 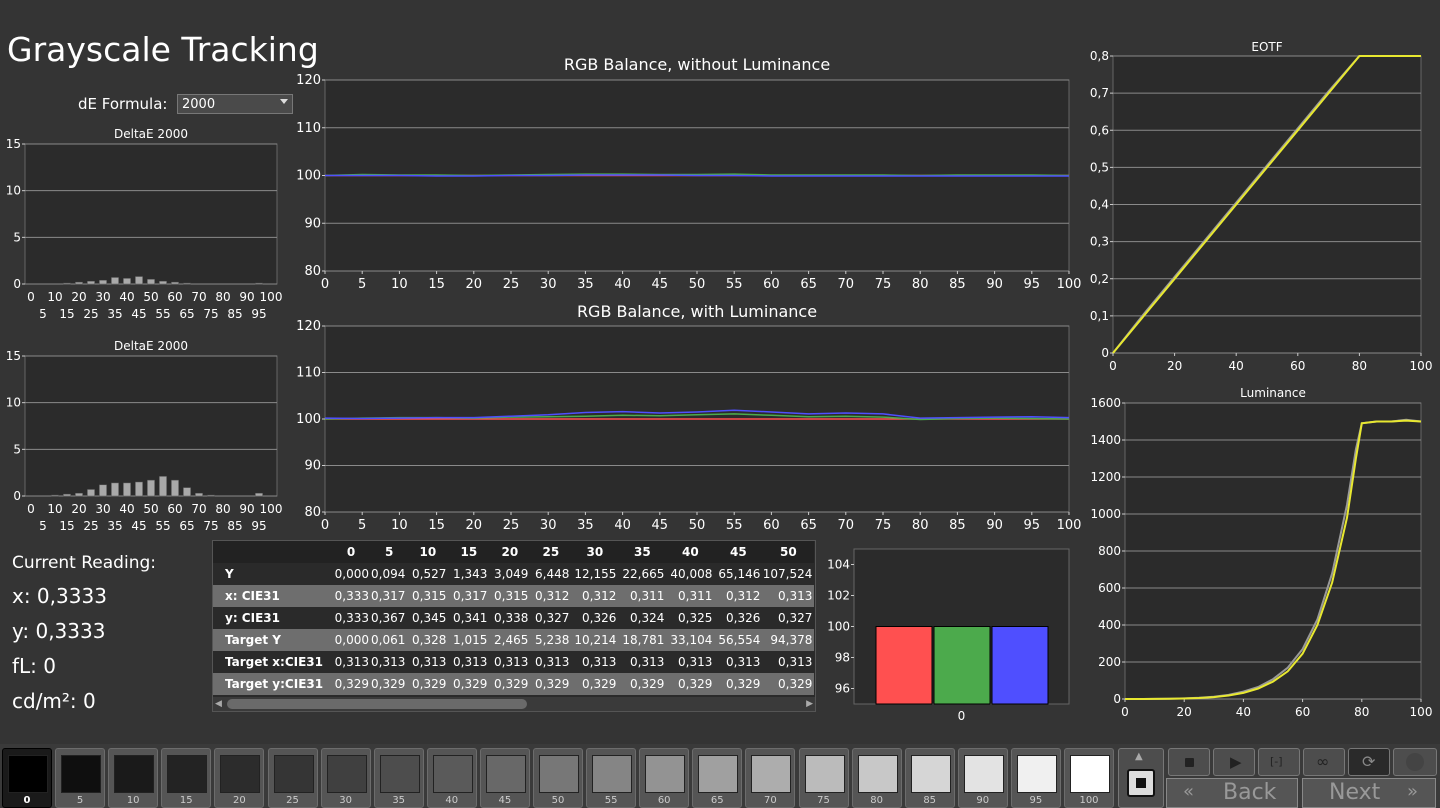 What do you see at coordinates (1035, 778) in the screenshot?
I see `patch-swatch-95: 95` at bounding box center [1035, 778].